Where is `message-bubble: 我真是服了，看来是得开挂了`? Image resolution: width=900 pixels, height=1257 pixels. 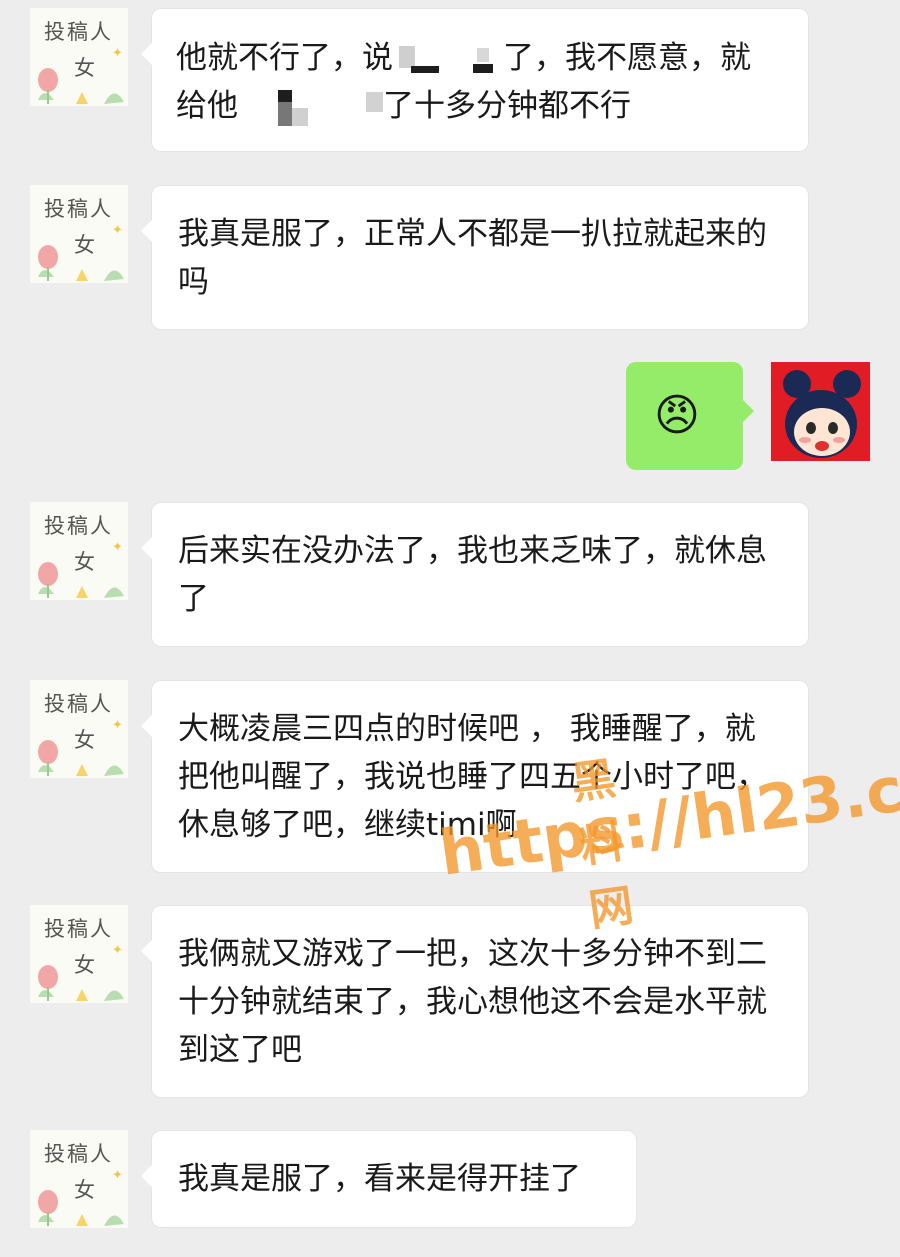
message-bubble: 我真是服了，看来是得开挂了 is located at coordinates (389, 1179).